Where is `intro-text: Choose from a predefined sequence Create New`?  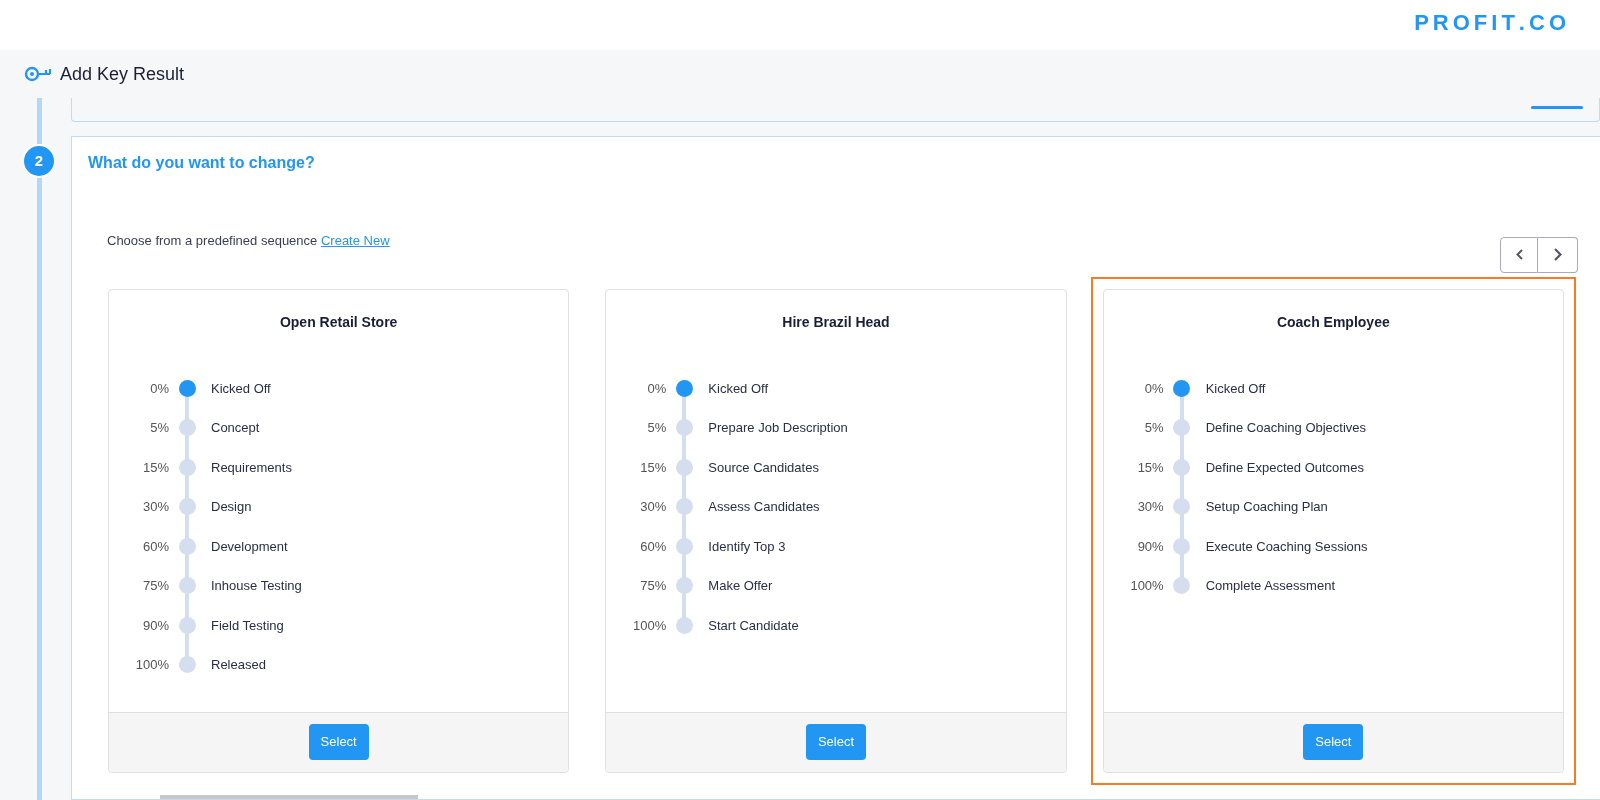
intro-text: Choose from a predefined sequence Create New is located at coordinates (248, 241).